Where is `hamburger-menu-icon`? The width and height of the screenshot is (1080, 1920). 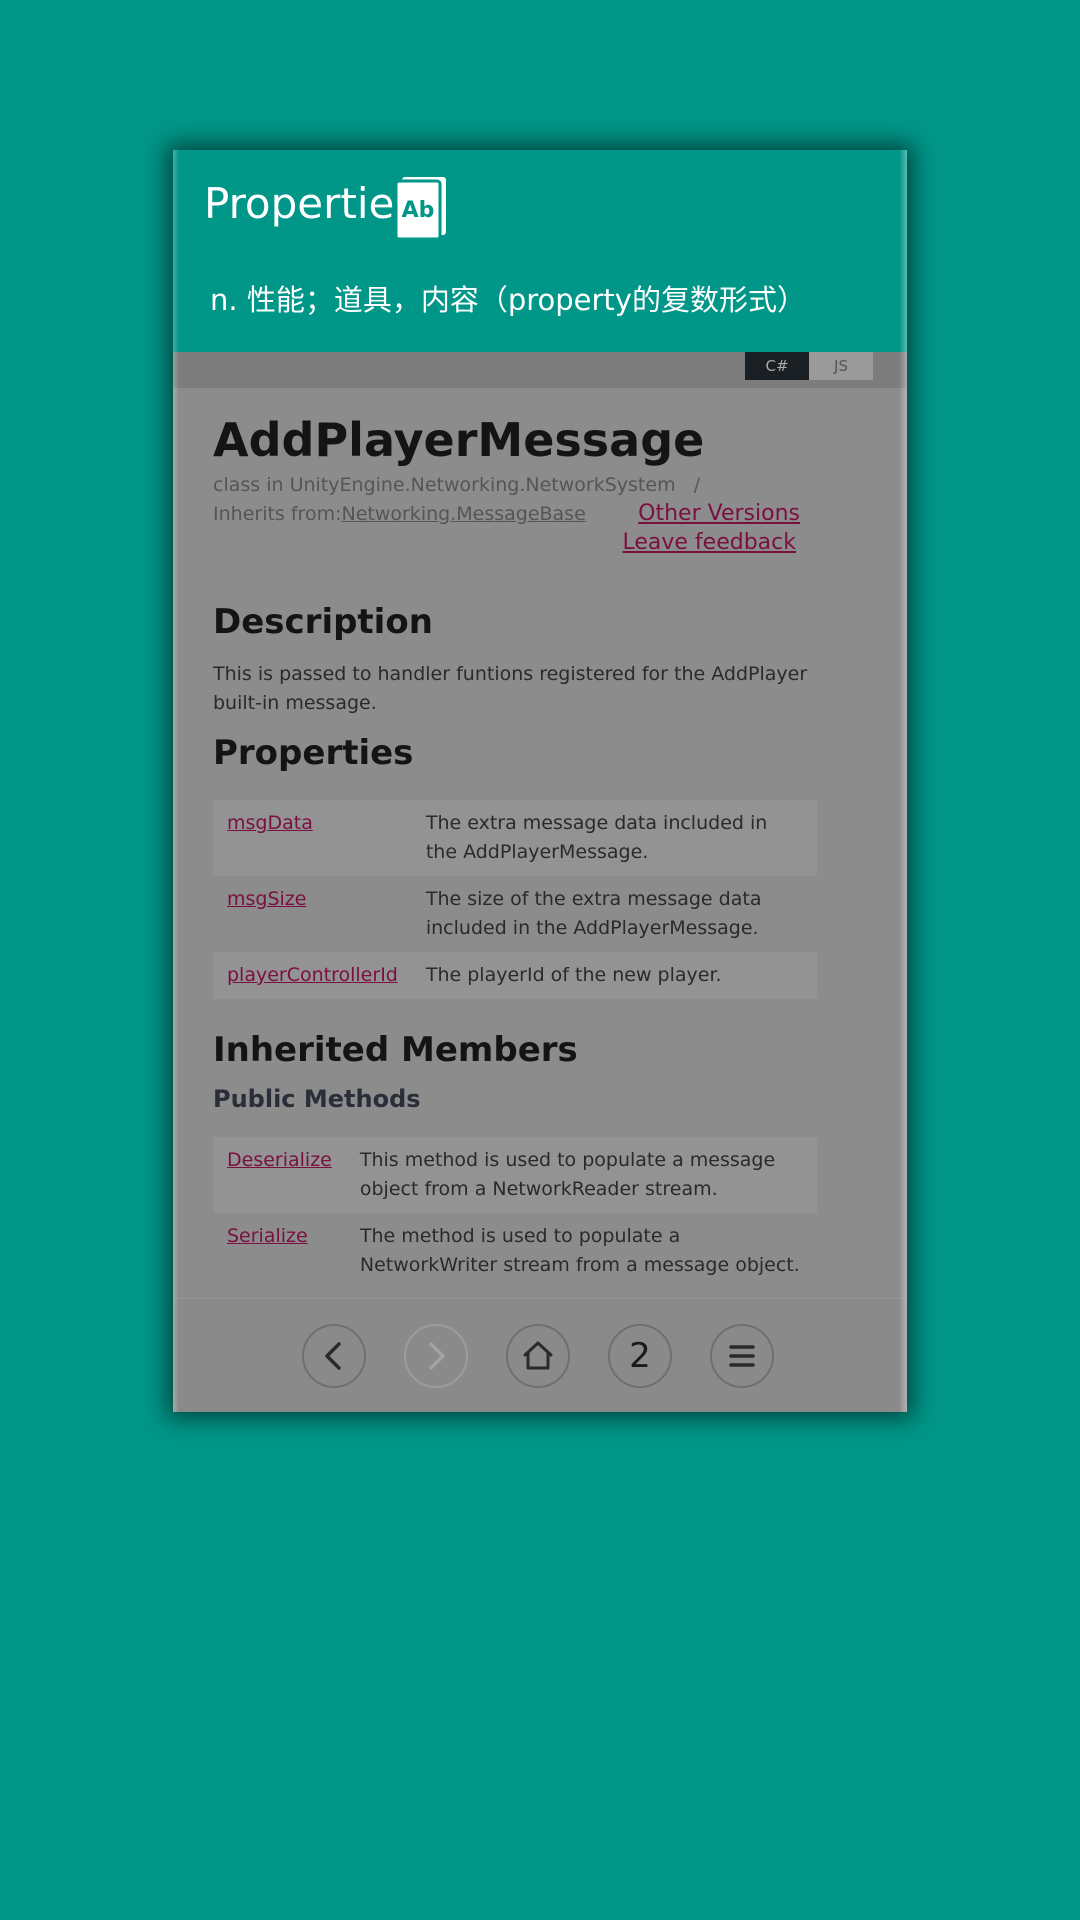
hamburger-menu-icon is located at coordinates (742, 1356).